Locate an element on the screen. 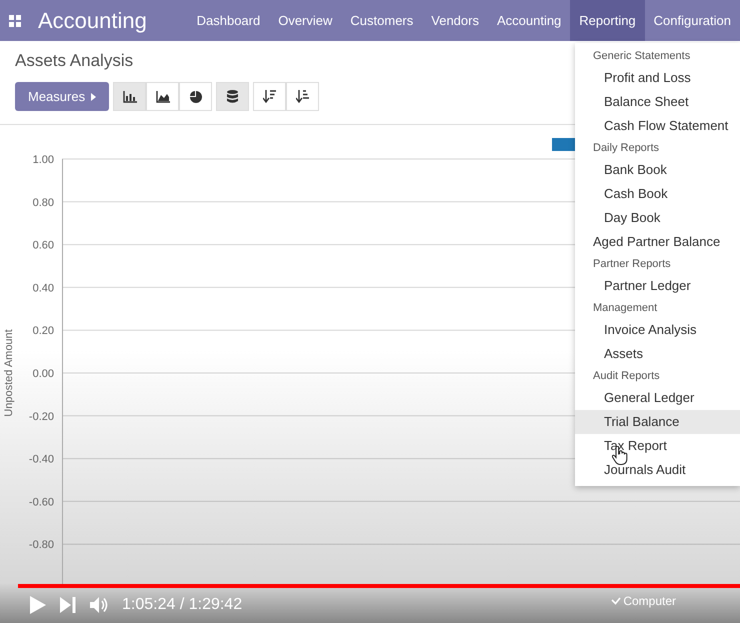  y-tick-label: -0.60 is located at coordinates (41, 502).